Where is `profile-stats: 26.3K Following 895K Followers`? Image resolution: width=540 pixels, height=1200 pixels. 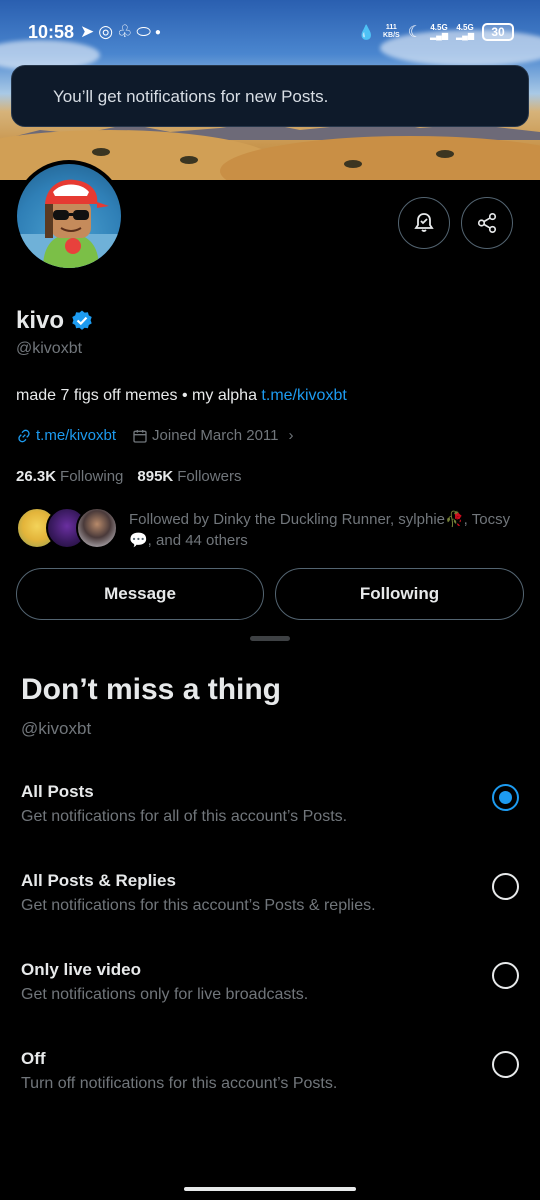
profile-stats: 26.3K Following 895K Followers is located at coordinates (128, 476).